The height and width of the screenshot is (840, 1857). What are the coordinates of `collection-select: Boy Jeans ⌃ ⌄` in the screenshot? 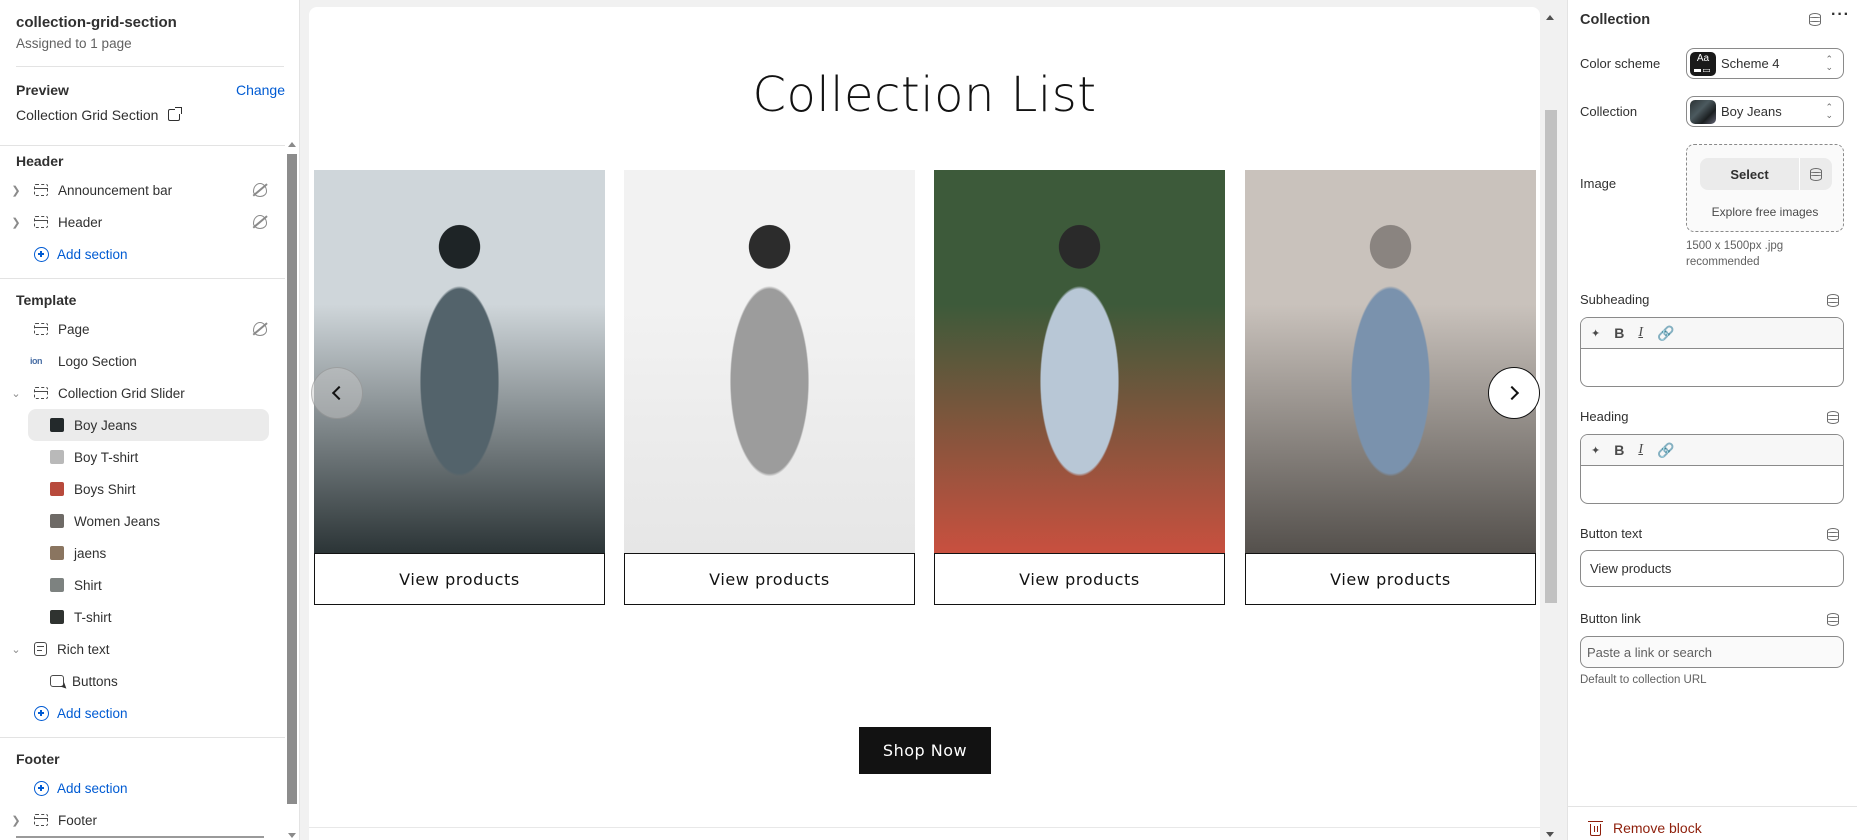 It's located at (1765, 111).